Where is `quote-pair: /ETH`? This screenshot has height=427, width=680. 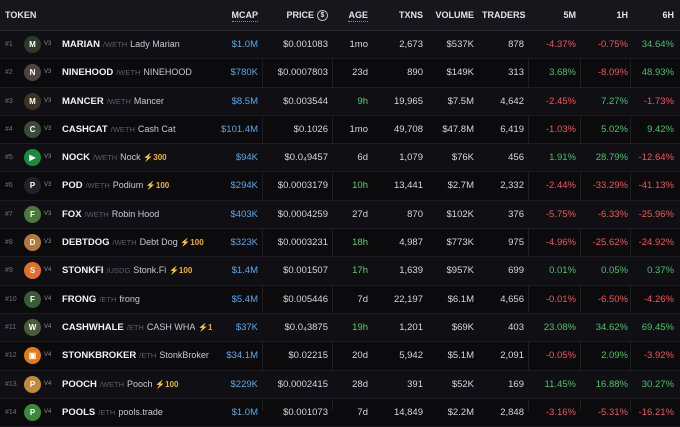
quote-pair: /ETH is located at coordinates (108, 299).